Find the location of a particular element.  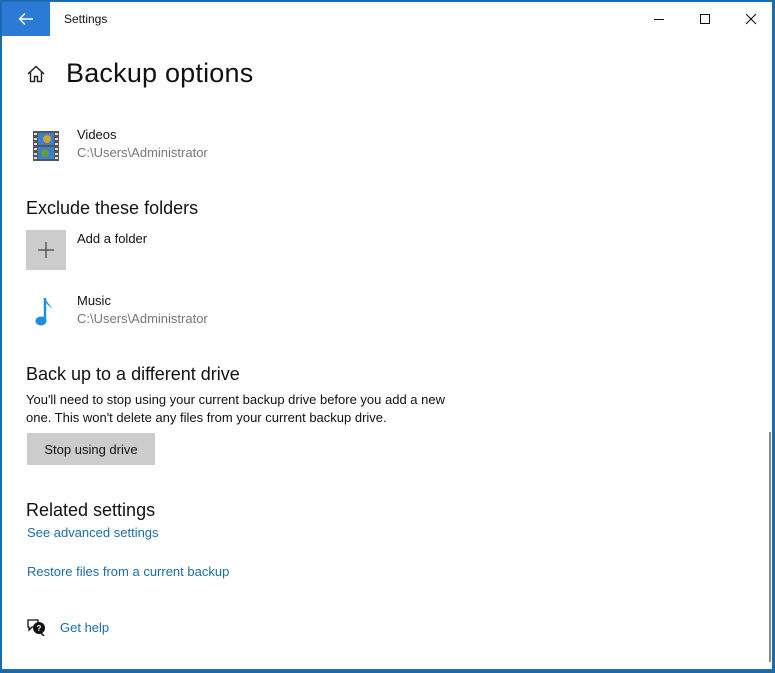

add-folder-button: Add a folder is located at coordinates (86, 250).